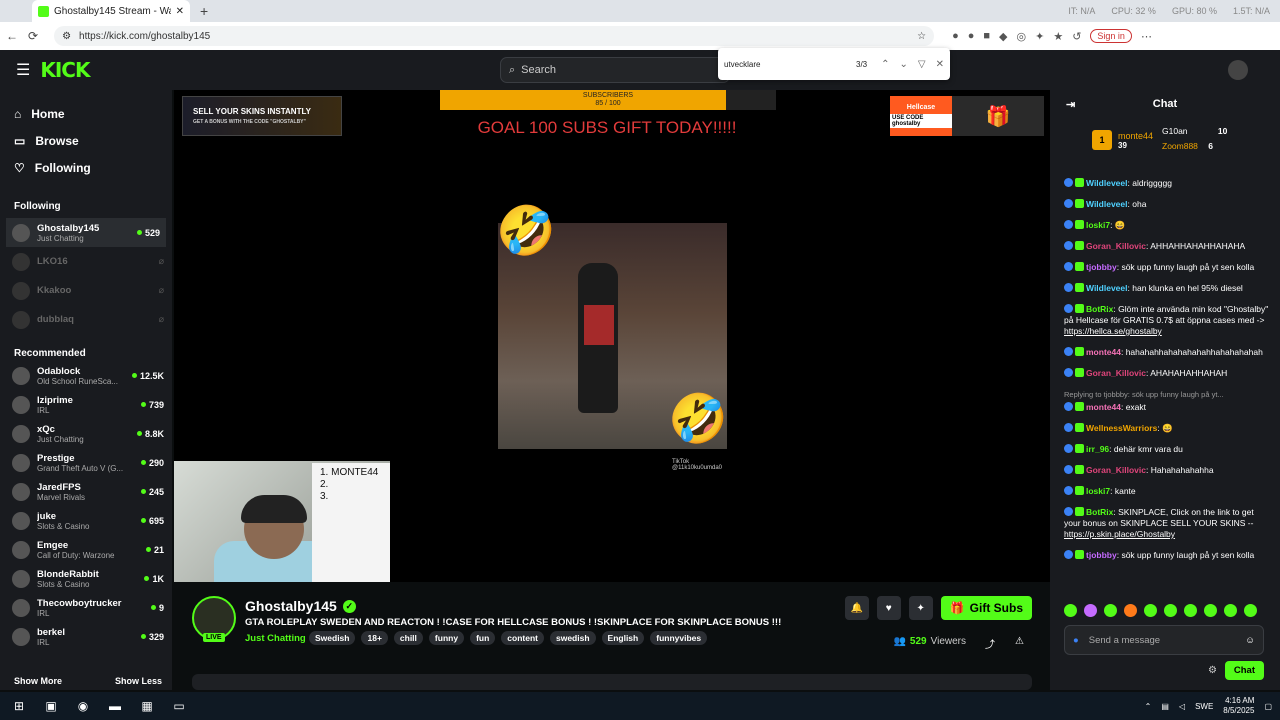 Image resolution: width=1280 pixels, height=720 pixels. What do you see at coordinates (12, 36) in the screenshot?
I see `back-icon: ←` at bounding box center [12, 36].